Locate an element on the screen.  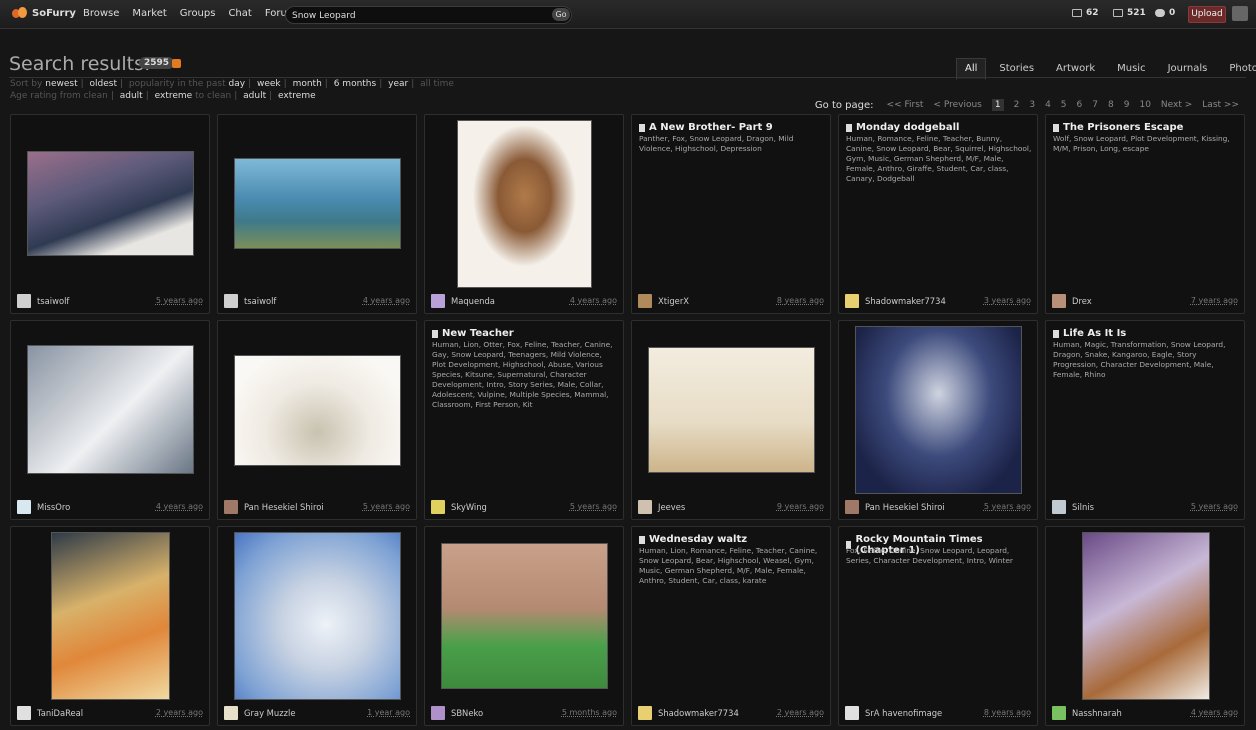
page-4: 4 is located at coordinates (1048, 105).